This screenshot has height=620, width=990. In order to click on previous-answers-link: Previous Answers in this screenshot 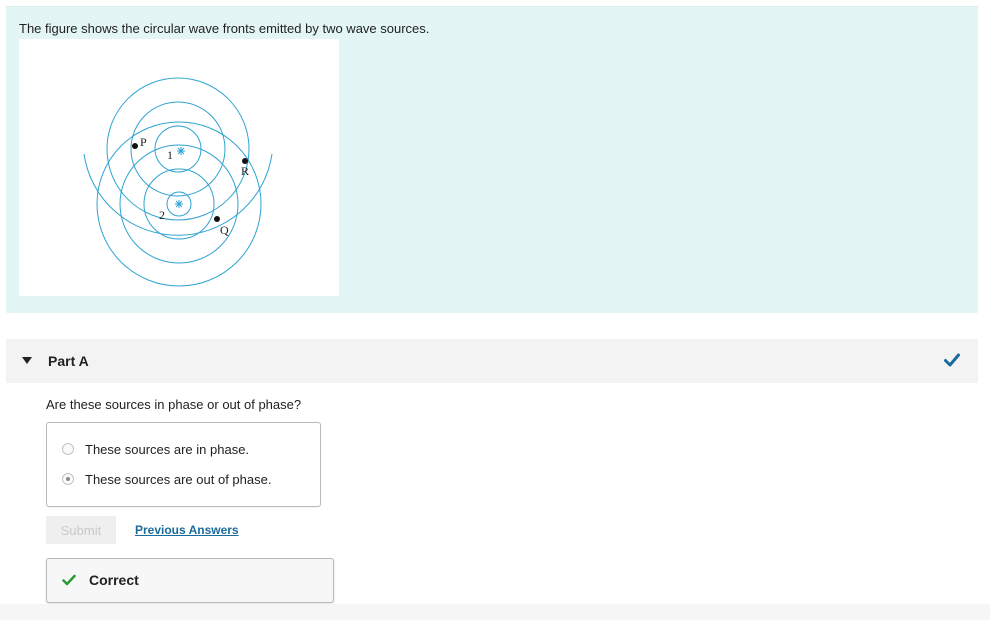, I will do `click(187, 530)`.